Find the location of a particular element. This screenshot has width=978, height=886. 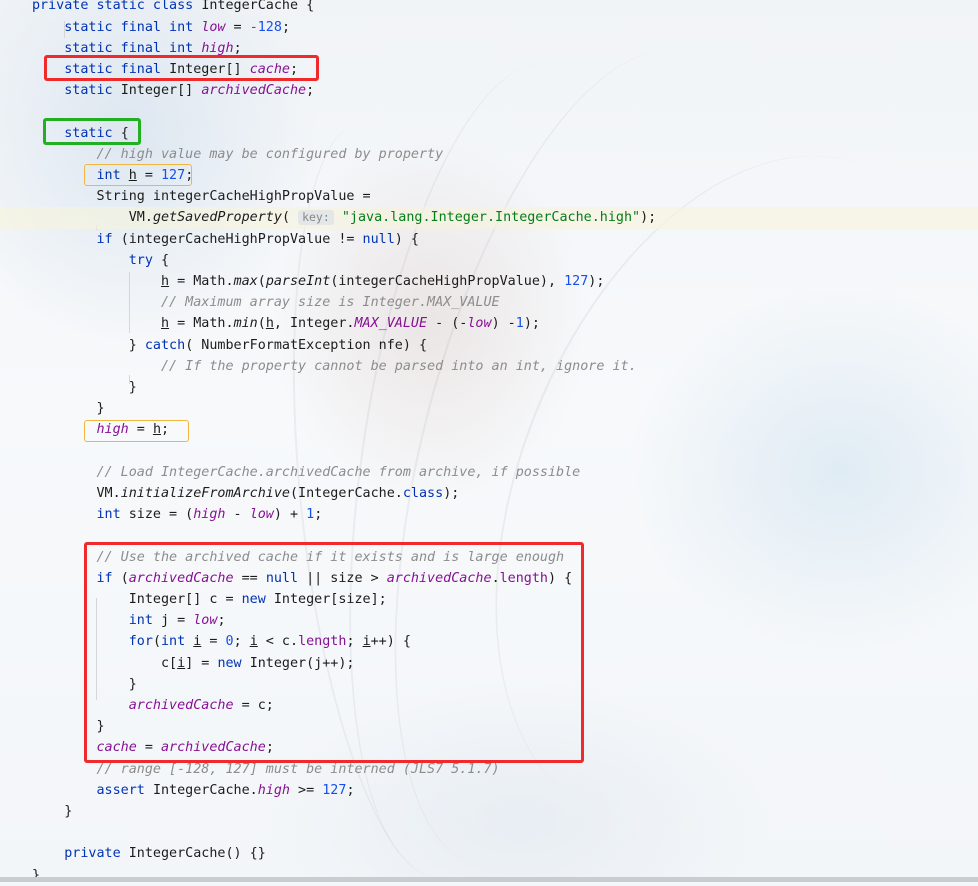

code-line: static final int high; is located at coordinates (489, 48).